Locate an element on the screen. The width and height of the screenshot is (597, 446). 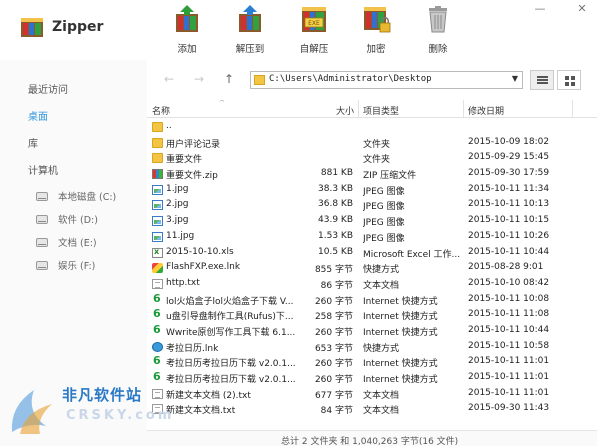
file-date: 2015-08-28 9:01 is located at coordinates (506, 267).